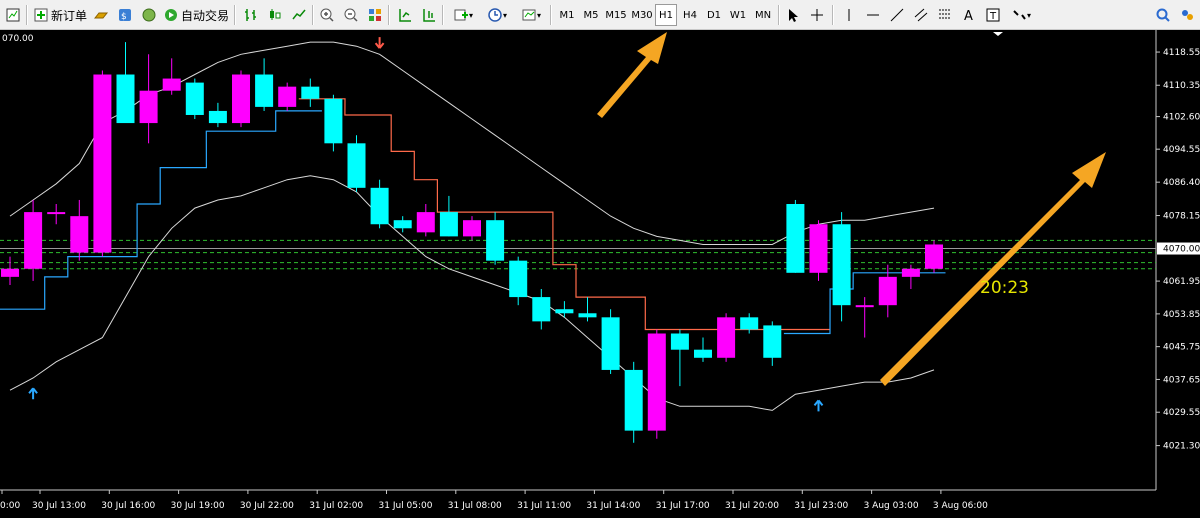 This screenshot has height=518, width=1200. Describe the element at coordinates (327, 15) in the screenshot. I see `zoom-in-icon` at that location.